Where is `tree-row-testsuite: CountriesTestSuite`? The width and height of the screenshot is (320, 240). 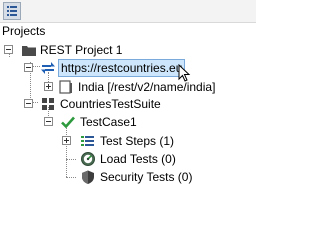 tree-row-testsuite: CountriesTestSuite is located at coordinates (128, 104).